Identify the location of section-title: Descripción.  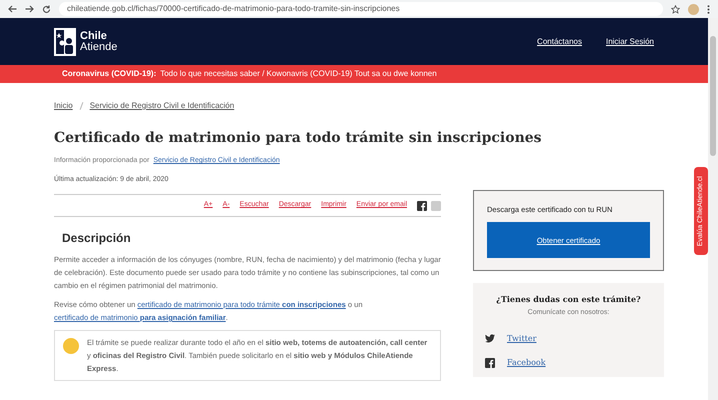
(97, 238).